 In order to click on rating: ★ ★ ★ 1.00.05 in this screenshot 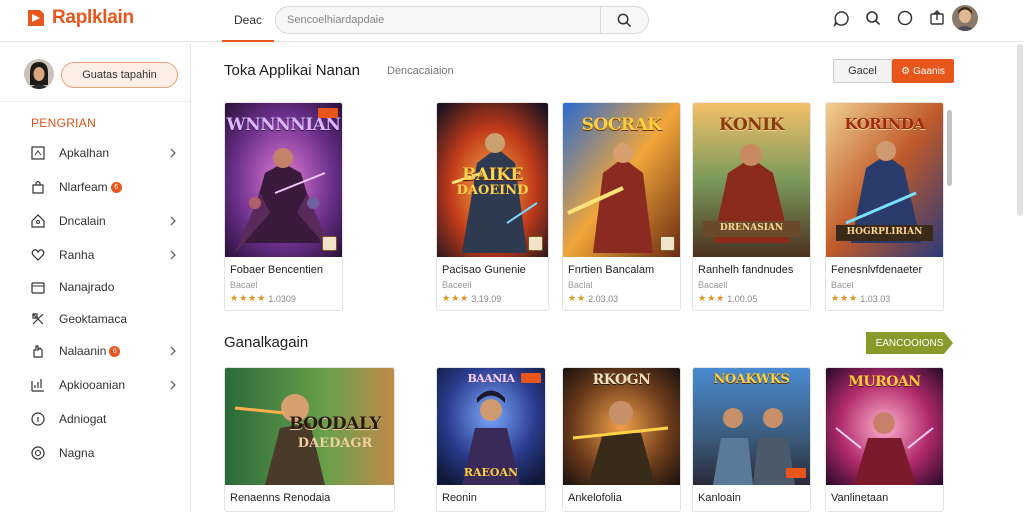, I will do `click(727, 298)`.